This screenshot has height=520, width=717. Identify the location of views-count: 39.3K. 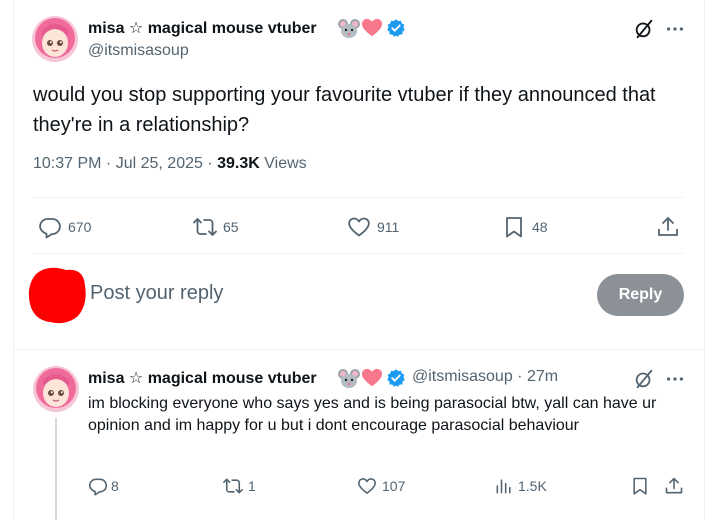
(238, 163).